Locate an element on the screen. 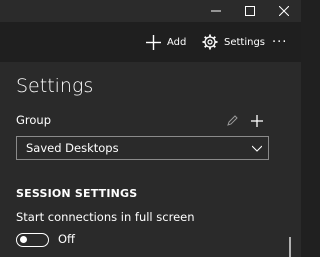 The width and height of the screenshot is (320, 257). maximize-icon is located at coordinates (250, 11).